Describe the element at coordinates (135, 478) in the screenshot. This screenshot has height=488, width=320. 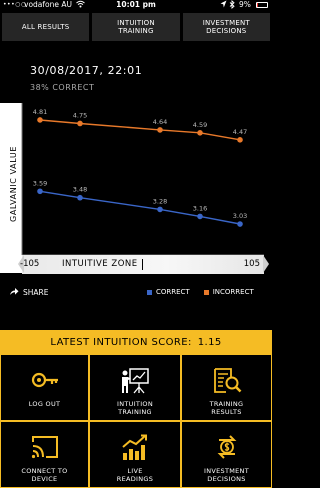
I see `tile-label: READINGS` at that location.